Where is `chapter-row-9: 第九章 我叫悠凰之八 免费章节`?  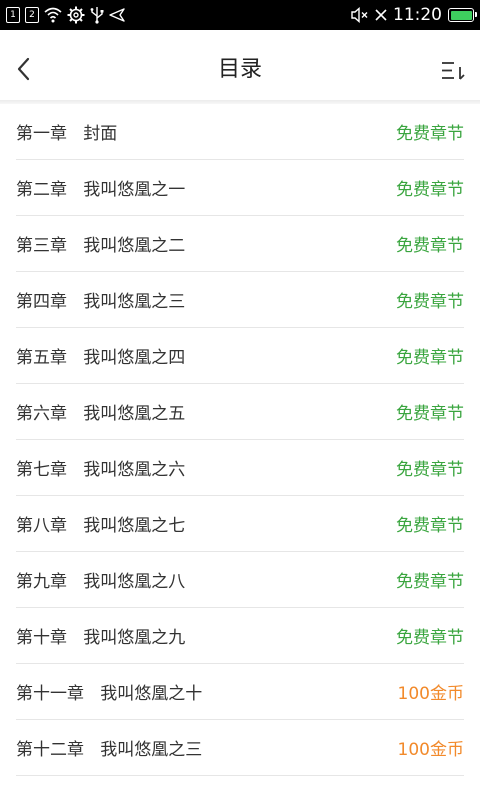
chapter-row-9: 第九章 我叫悠凰之八 免费章节 is located at coordinates (240, 580).